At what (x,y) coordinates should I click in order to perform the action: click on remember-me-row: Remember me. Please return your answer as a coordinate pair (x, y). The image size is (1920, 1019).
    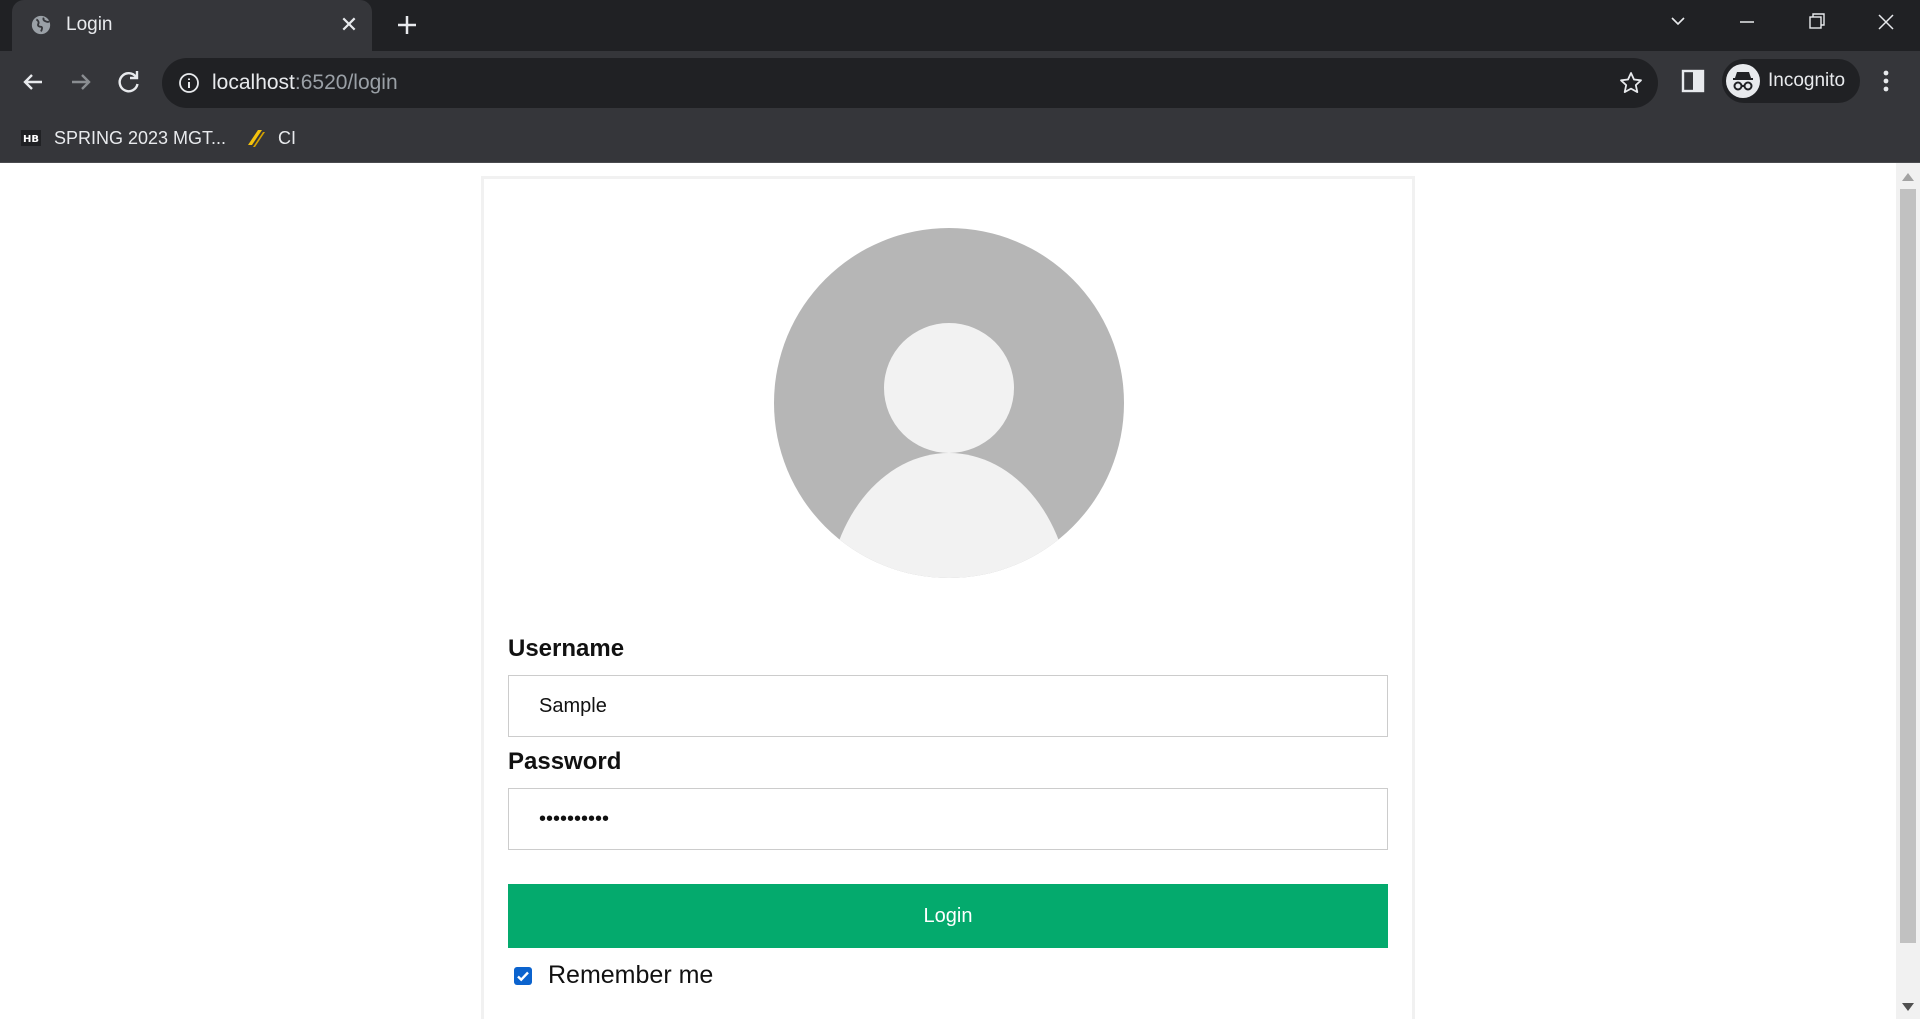
    Looking at the image, I should click on (613, 975).